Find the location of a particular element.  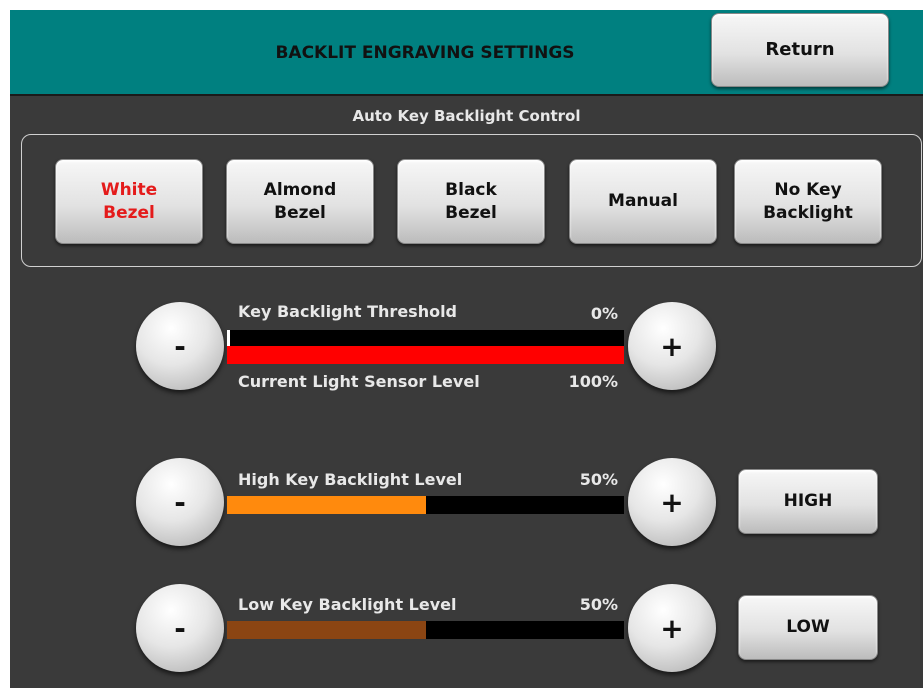

high-button: HIGH is located at coordinates (808, 501).